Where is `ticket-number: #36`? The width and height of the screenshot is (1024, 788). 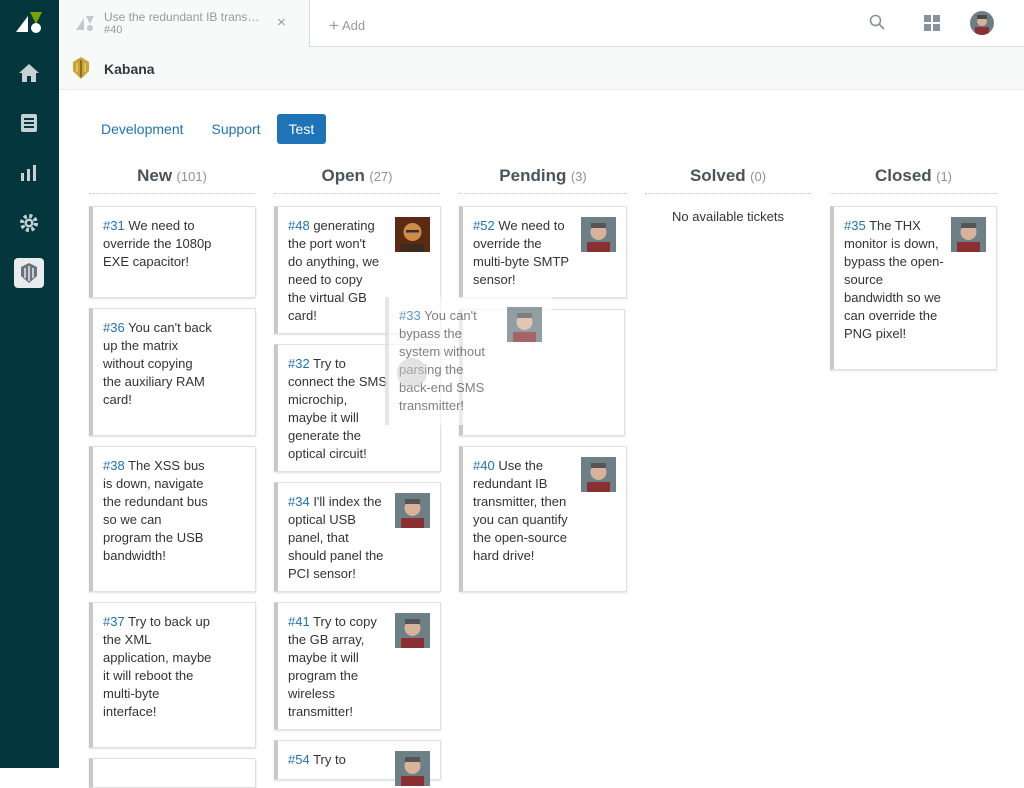
ticket-number: #36 is located at coordinates (114, 327).